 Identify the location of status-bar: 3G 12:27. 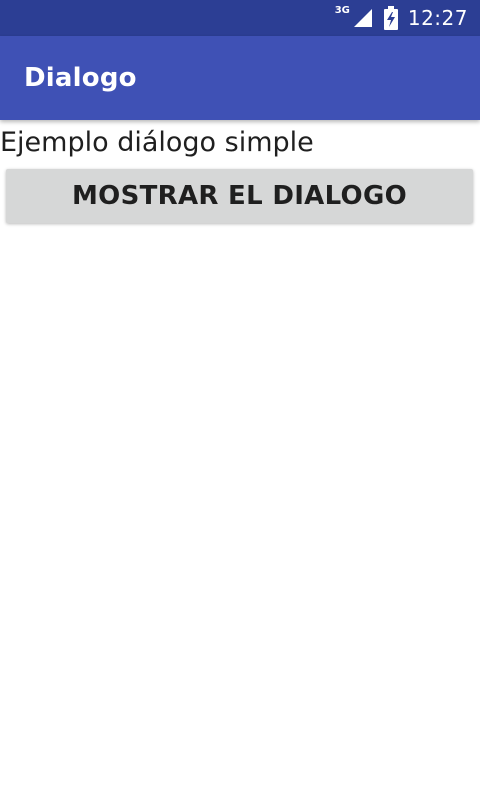
(240, 18).